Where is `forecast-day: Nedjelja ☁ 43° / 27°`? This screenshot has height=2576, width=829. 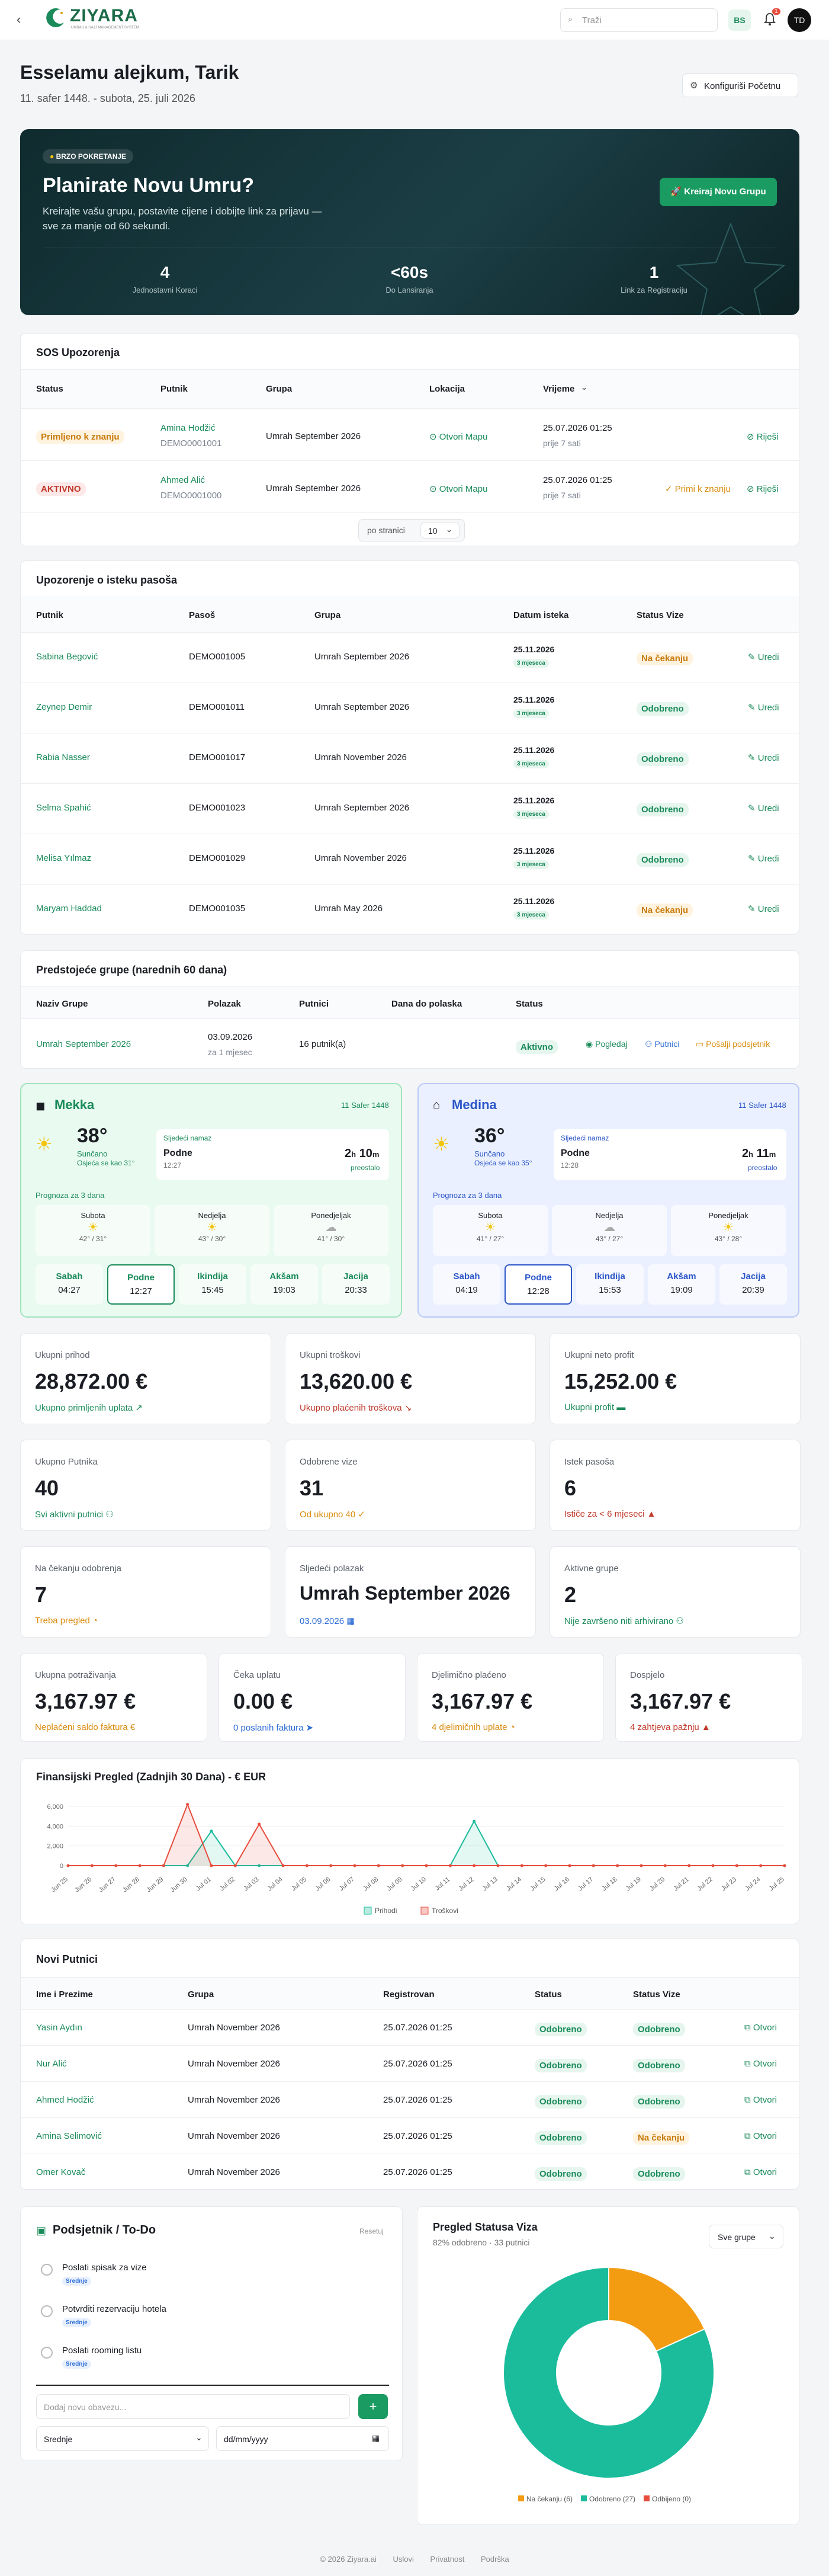
forecast-day: Nedjelja ☁ 43° / 27° is located at coordinates (610, 1231).